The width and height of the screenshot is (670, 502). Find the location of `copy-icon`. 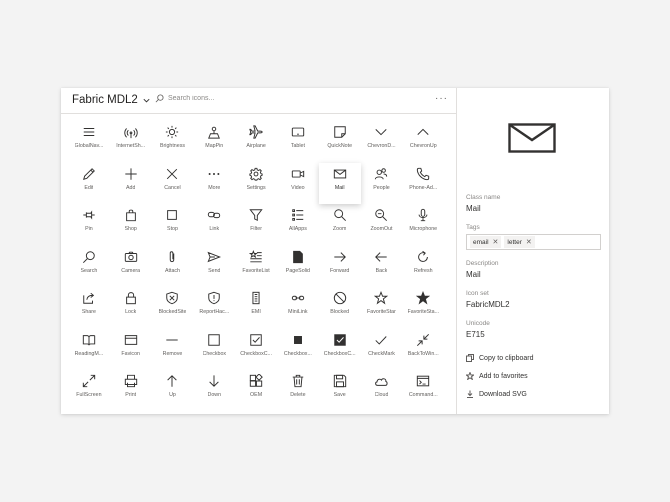

copy-icon is located at coordinates (470, 358).